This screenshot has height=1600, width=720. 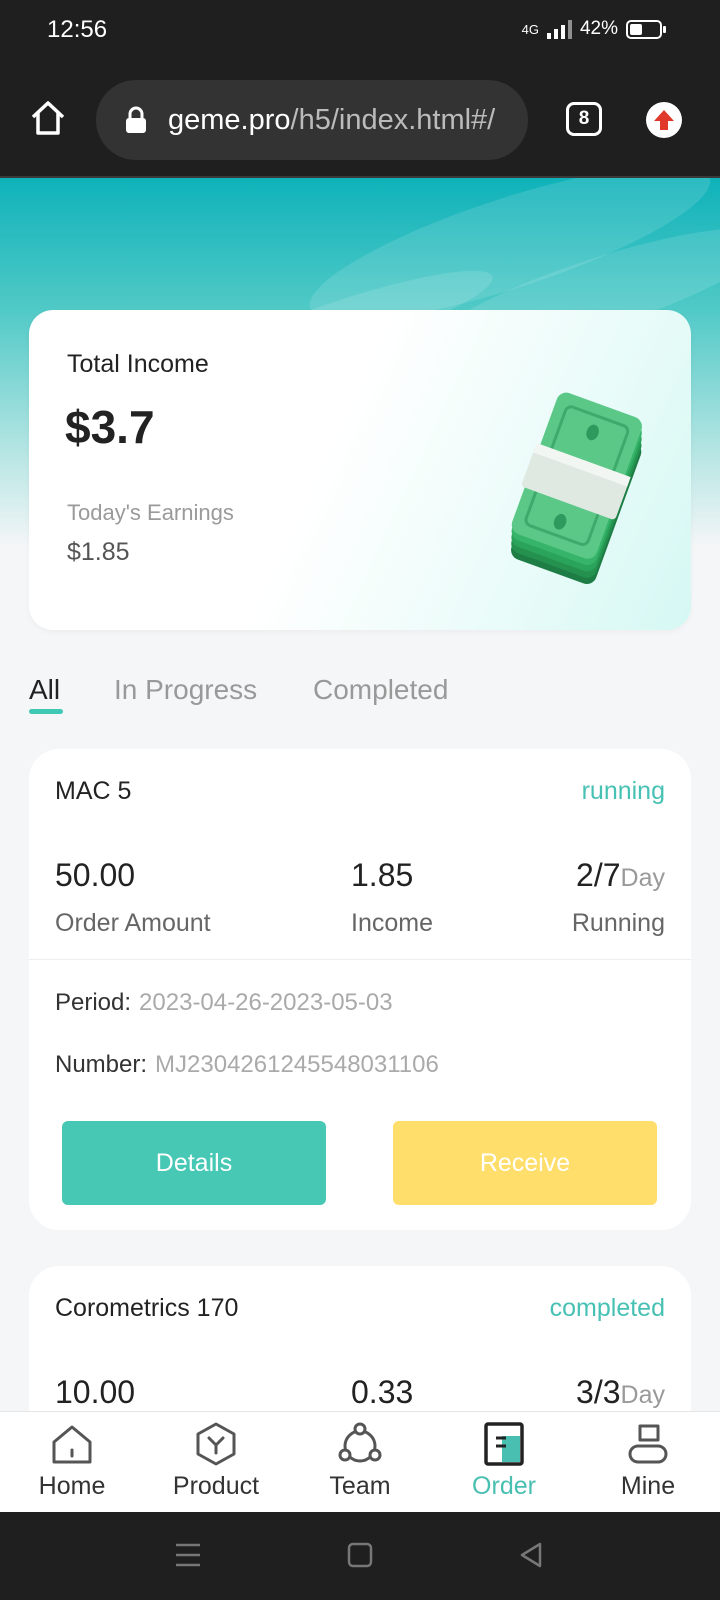 I want to click on status-time: 12:56, so click(x=77, y=29).